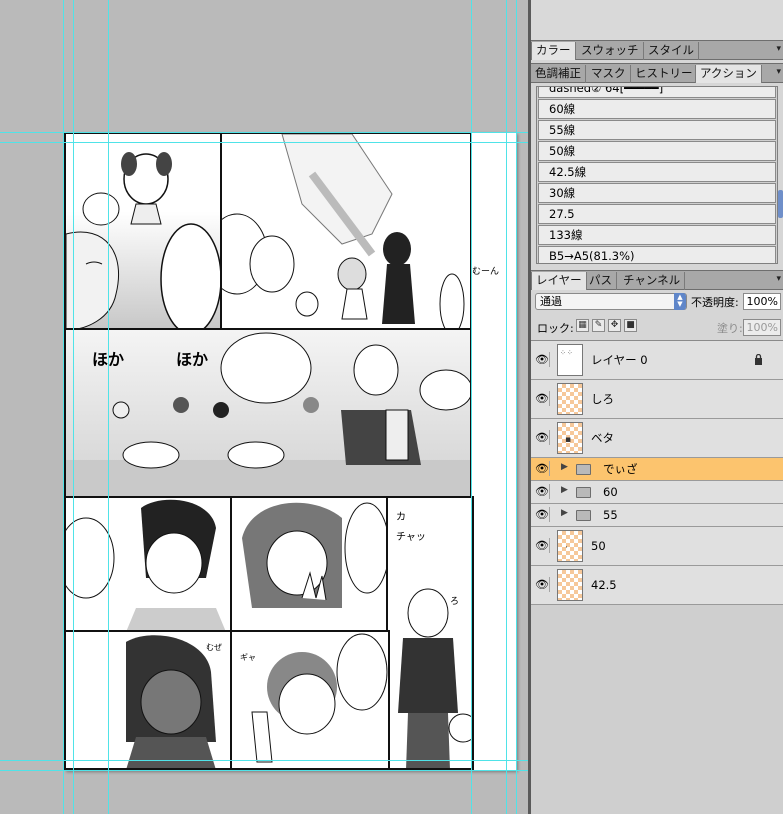 The width and height of the screenshot is (783, 814). I want to click on opacity-input: 100%, so click(762, 301).